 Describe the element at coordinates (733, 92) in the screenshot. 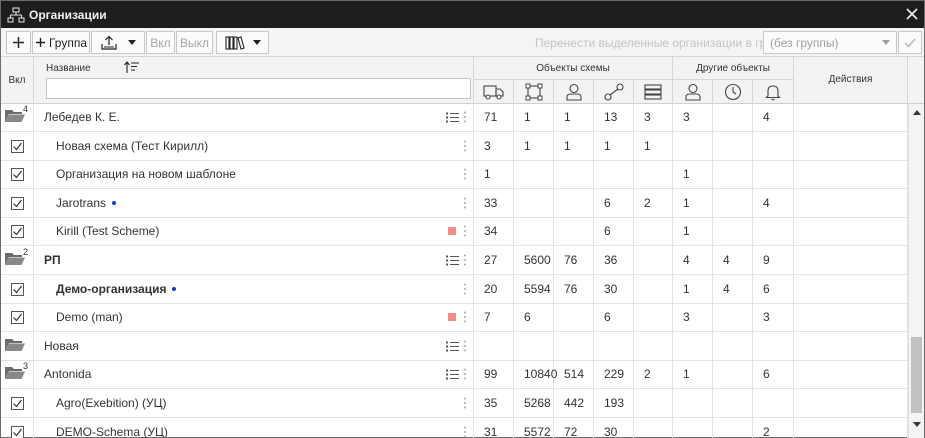

I see `schedules-column-header` at that location.